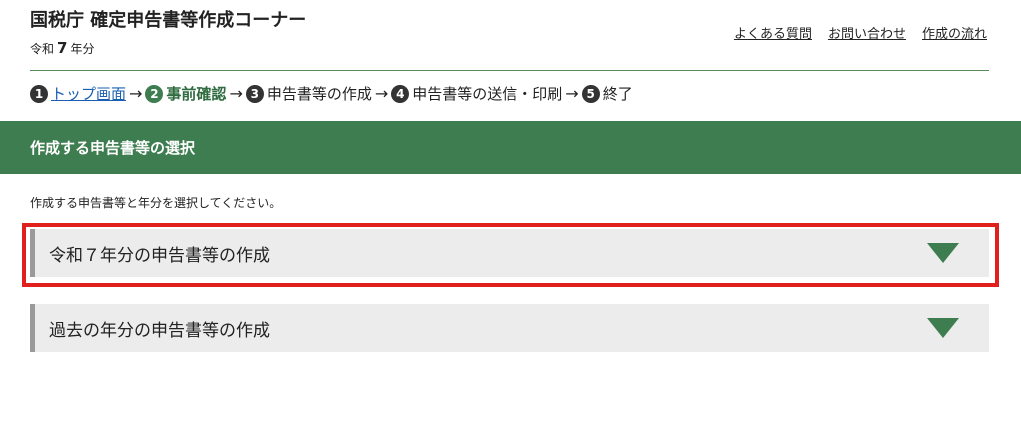 The height and width of the screenshot is (429, 1021). I want to click on header-divider, so click(509, 70).